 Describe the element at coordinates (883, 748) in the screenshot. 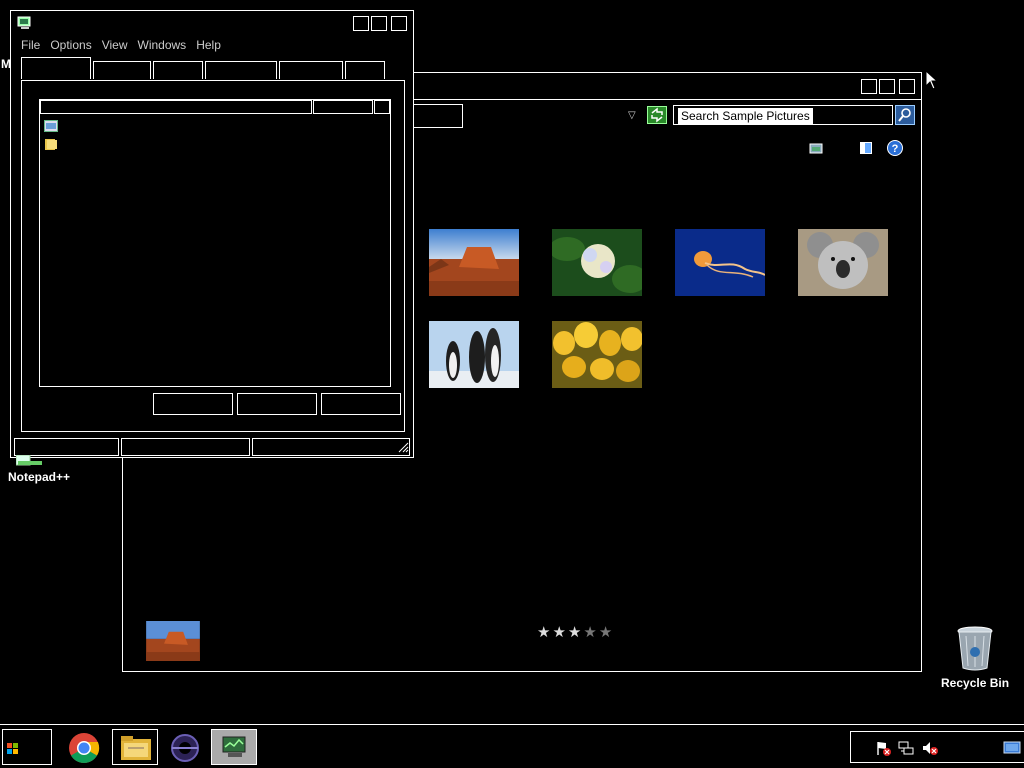

I see `action-center-flag-icon` at that location.